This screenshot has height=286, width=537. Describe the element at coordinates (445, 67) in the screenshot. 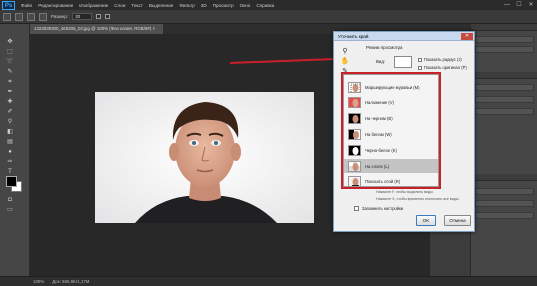

I see `show-original-label: Показать оригинал (P)` at that location.